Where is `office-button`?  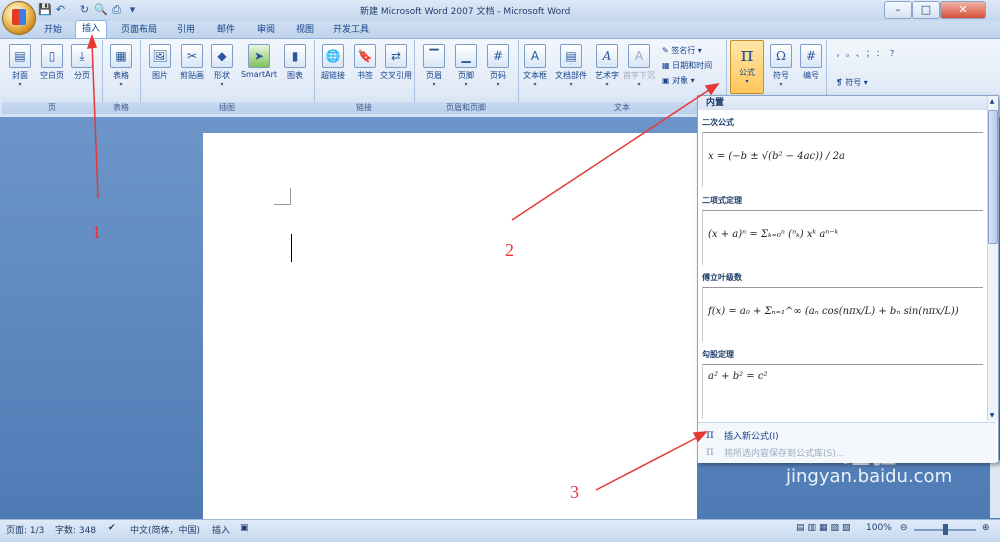
office-button is located at coordinates (19, 18).